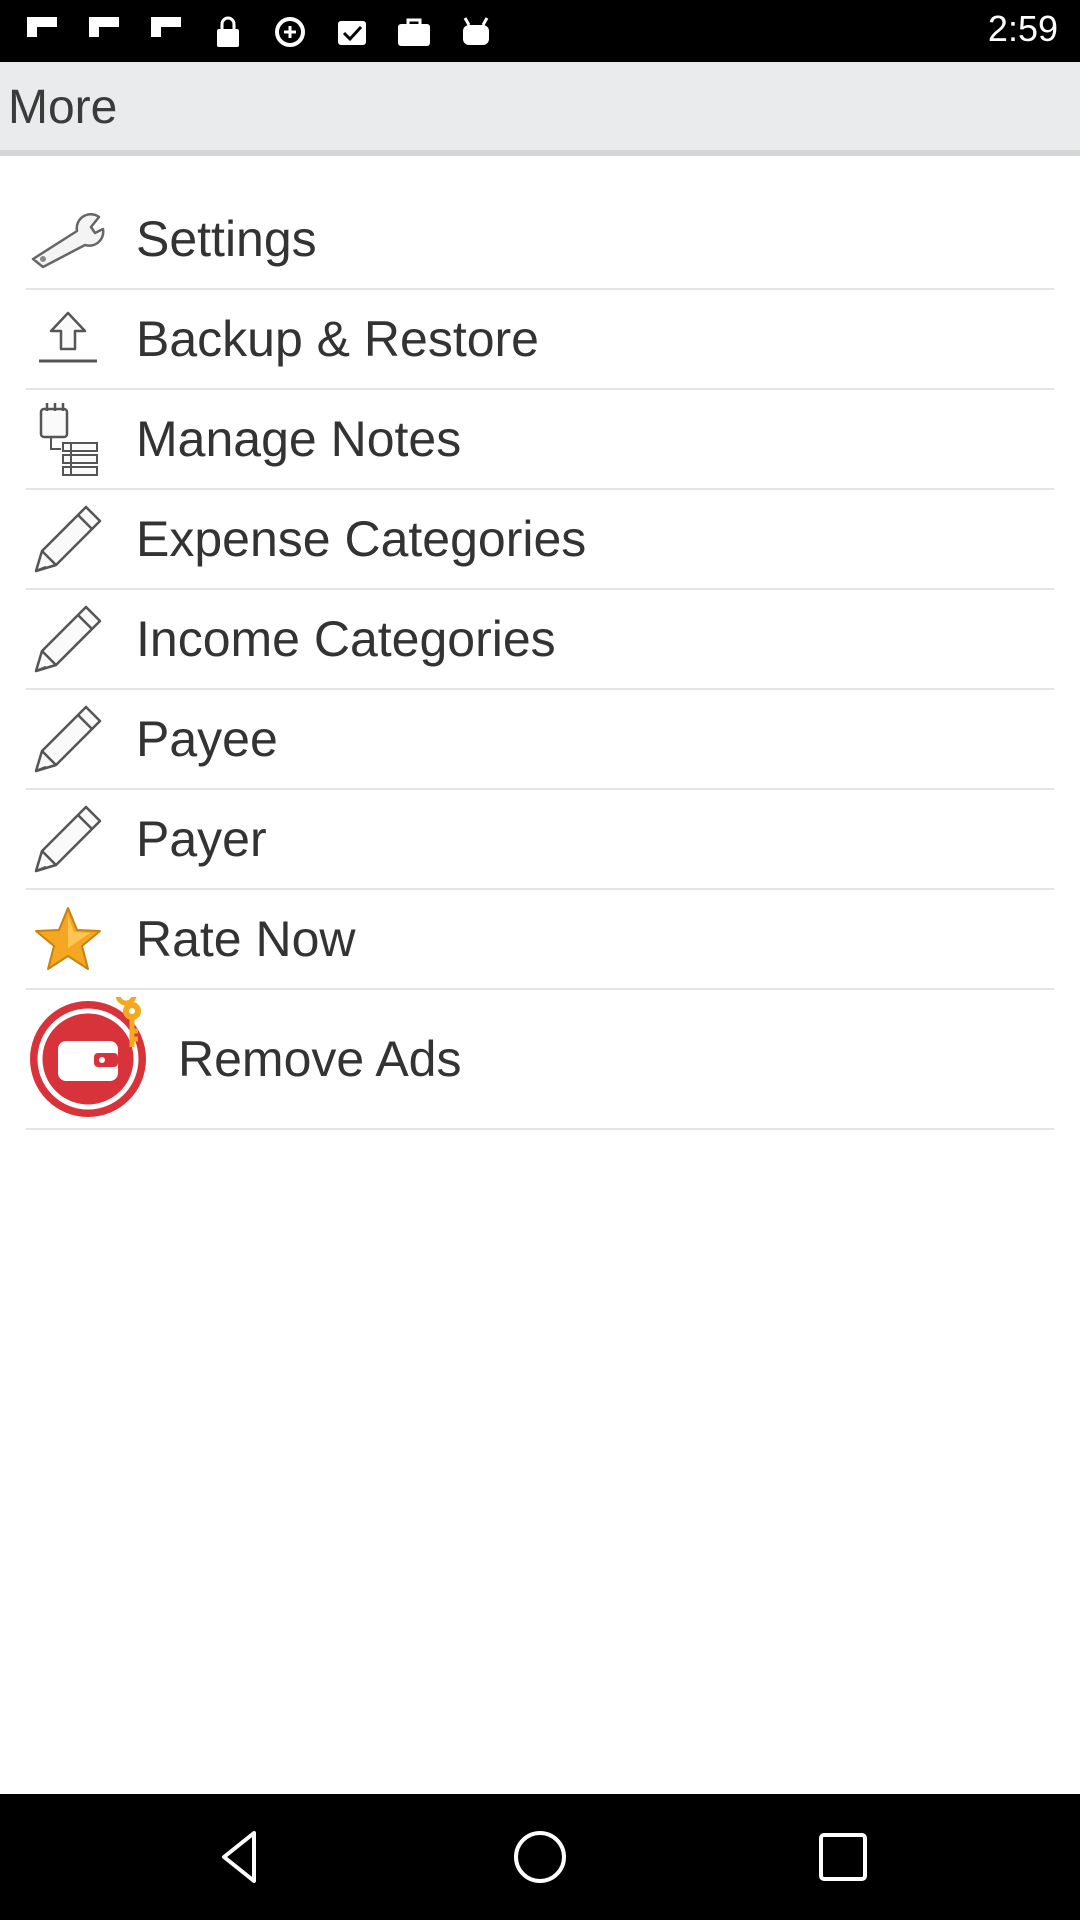  Describe the element at coordinates (414, 32) in the screenshot. I see `briefcase-icon` at that location.